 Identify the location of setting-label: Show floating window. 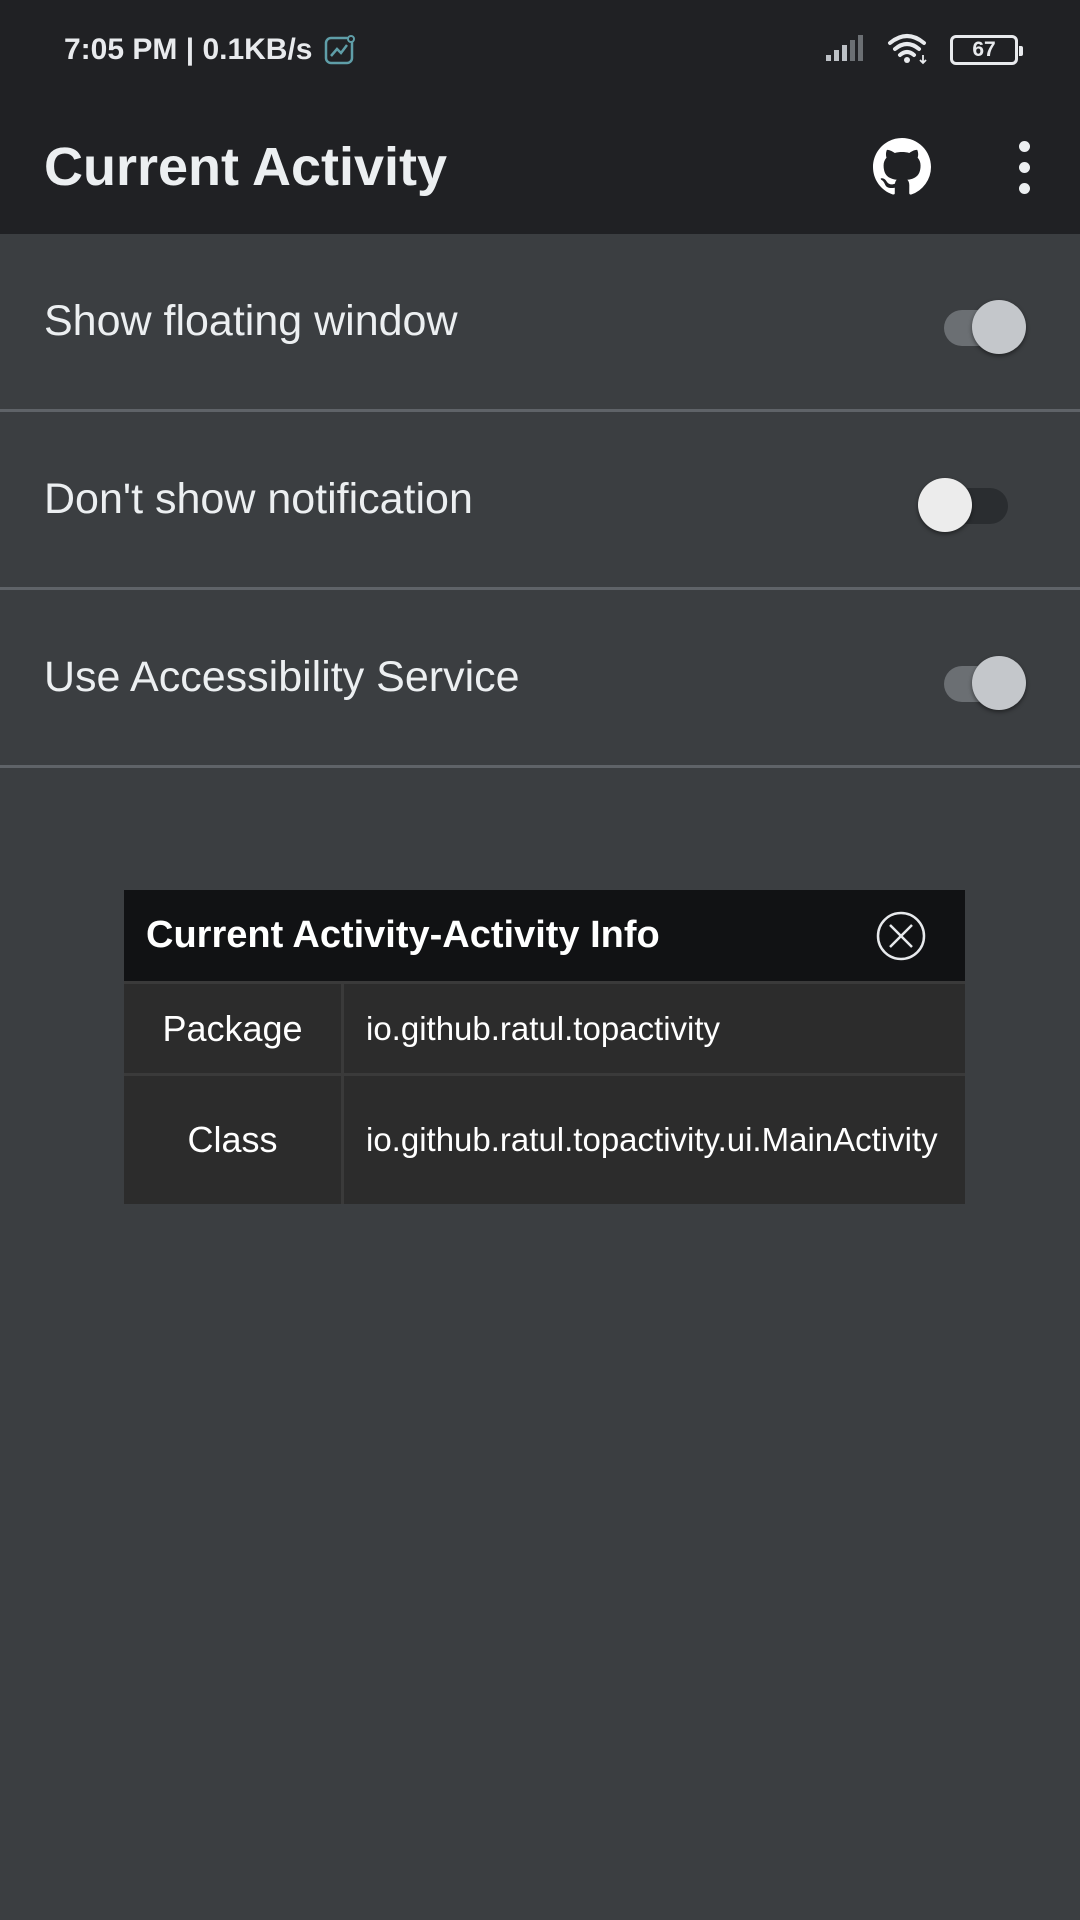
(251, 321).